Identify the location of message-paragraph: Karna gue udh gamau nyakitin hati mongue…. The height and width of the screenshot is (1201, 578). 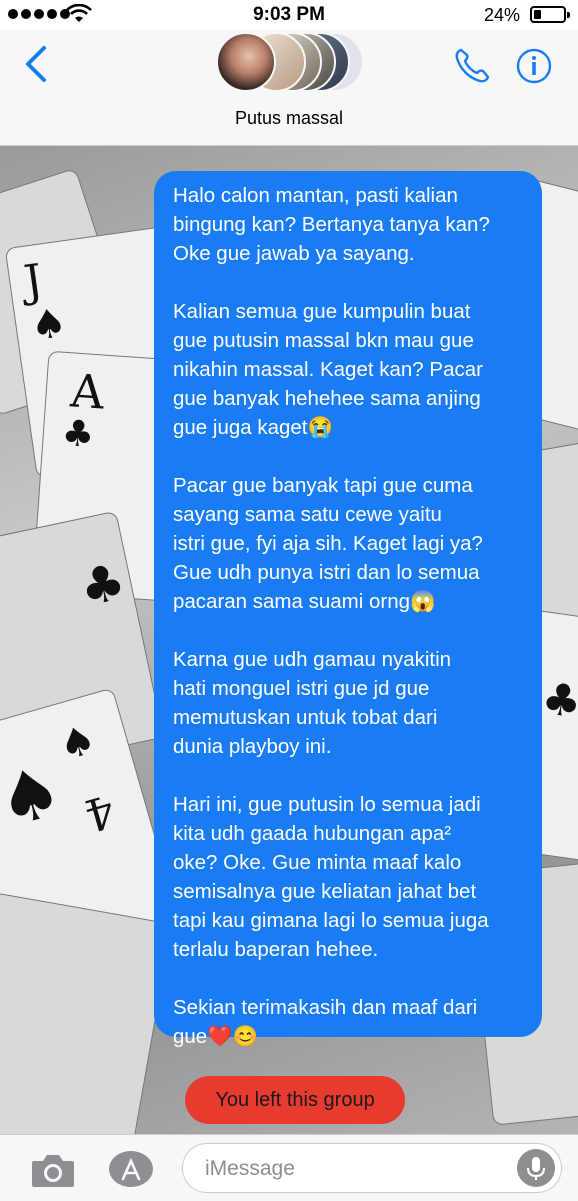
(312, 703).